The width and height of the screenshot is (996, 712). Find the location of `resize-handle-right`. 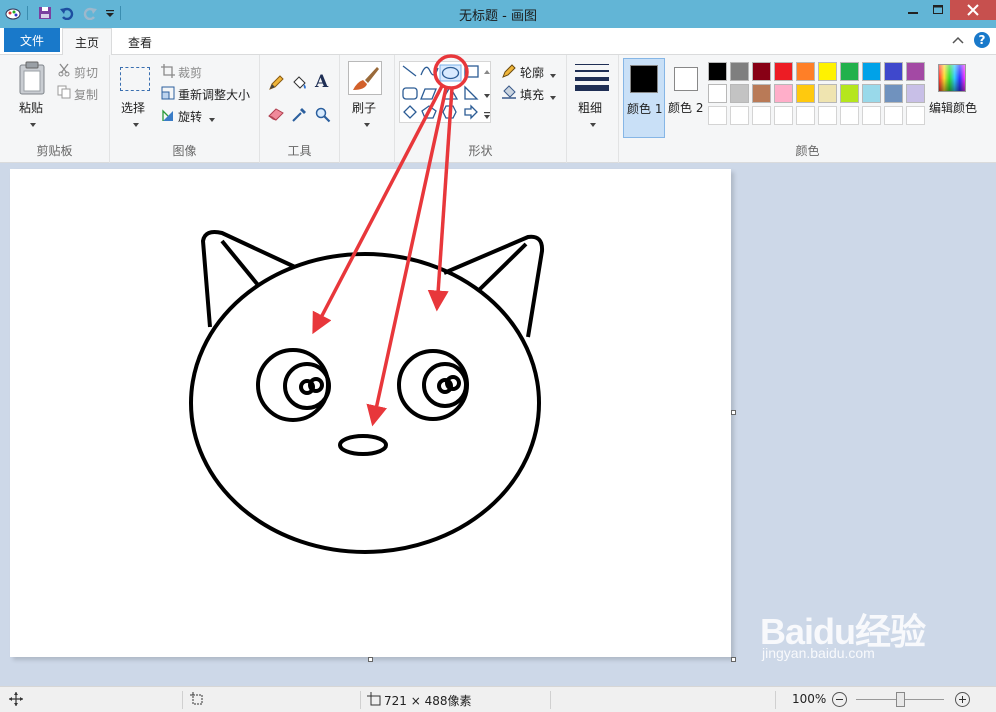

resize-handle-right is located at coordinates (733, 412).